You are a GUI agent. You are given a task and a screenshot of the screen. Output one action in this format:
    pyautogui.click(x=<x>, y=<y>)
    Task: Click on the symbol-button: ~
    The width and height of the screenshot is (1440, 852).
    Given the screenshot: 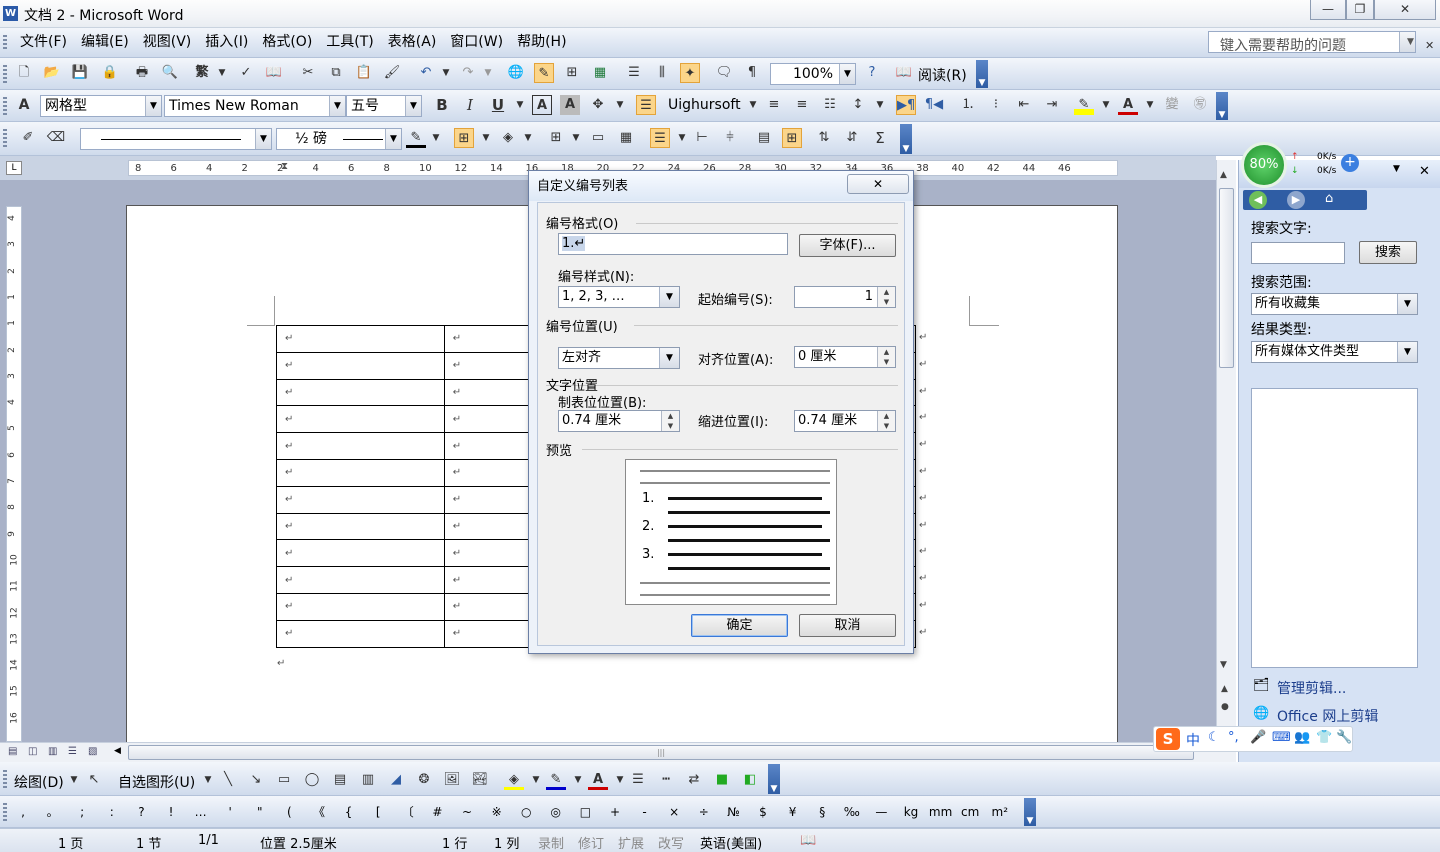 What is the action you would take?
    pyautogui.click(x=467, y=812)
    